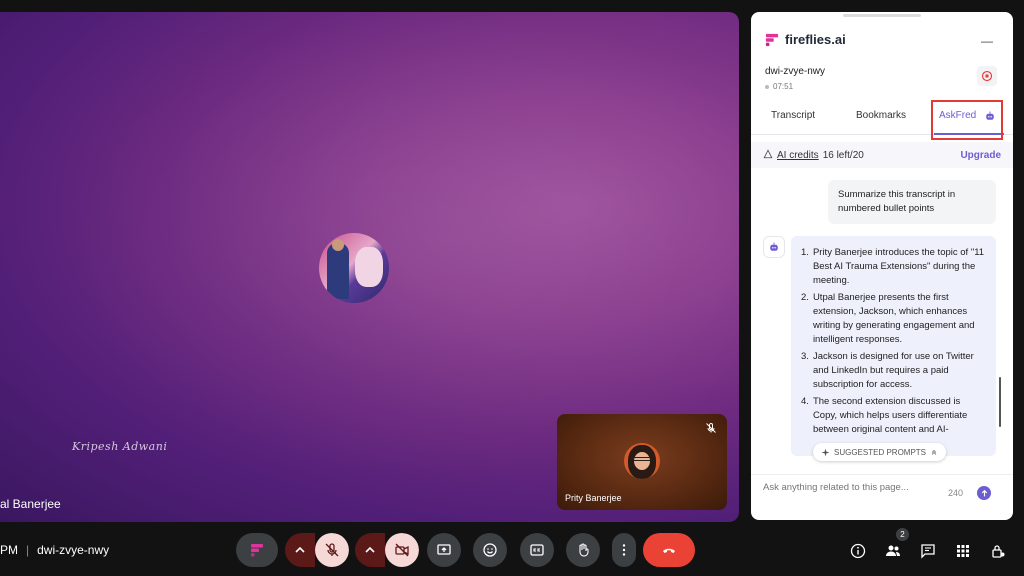  Describe the element at coordinates (798, 155) in the screenshot. I see `ai-credits-link: AI credits` at that location.